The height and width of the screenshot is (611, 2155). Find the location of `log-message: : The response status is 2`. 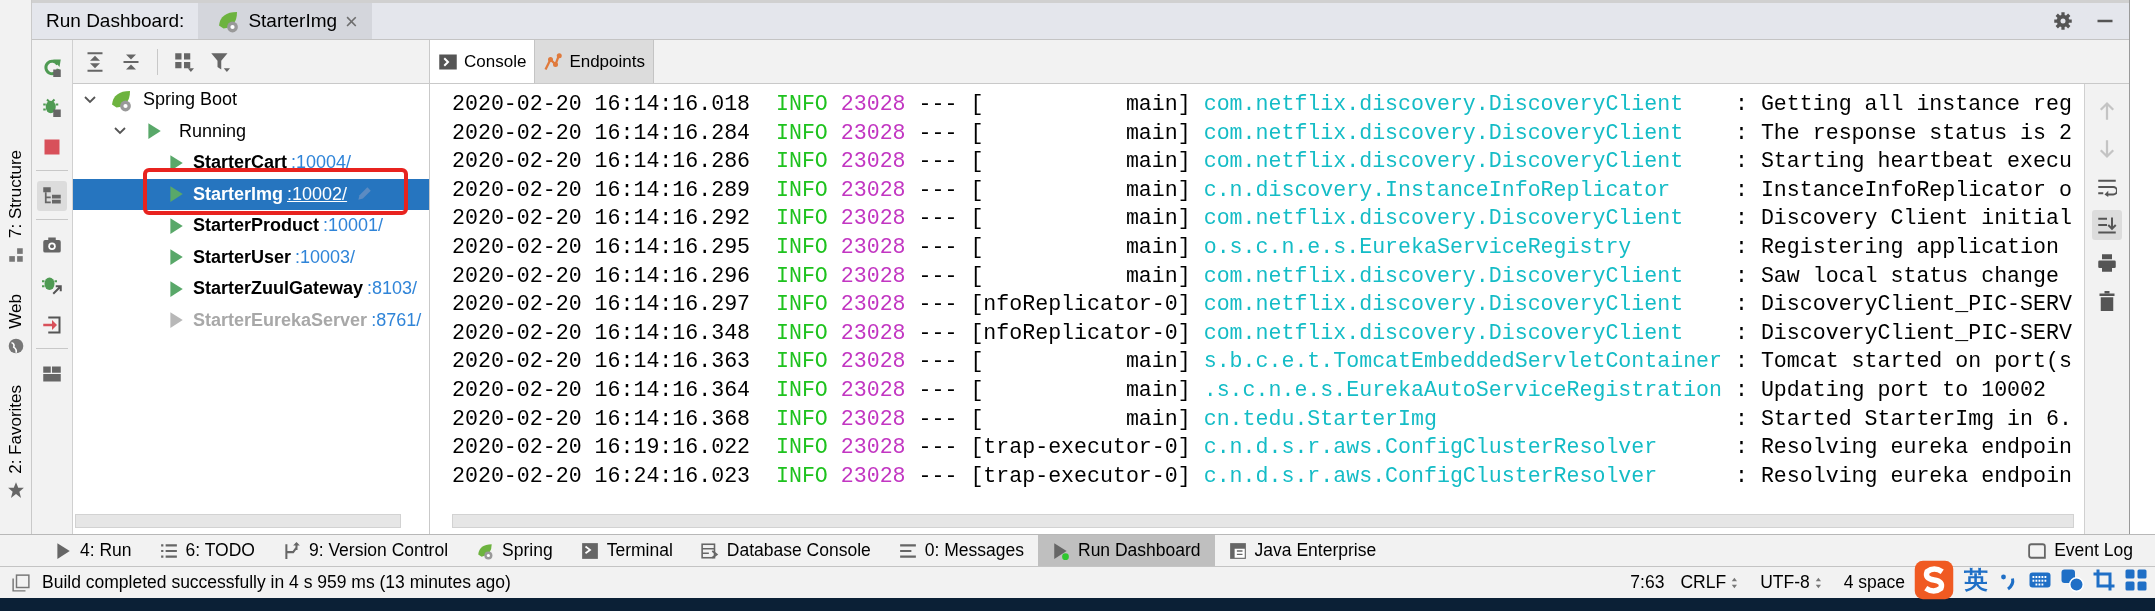

log-message: : The response status is 2 is located at coordinates (1903, 132).